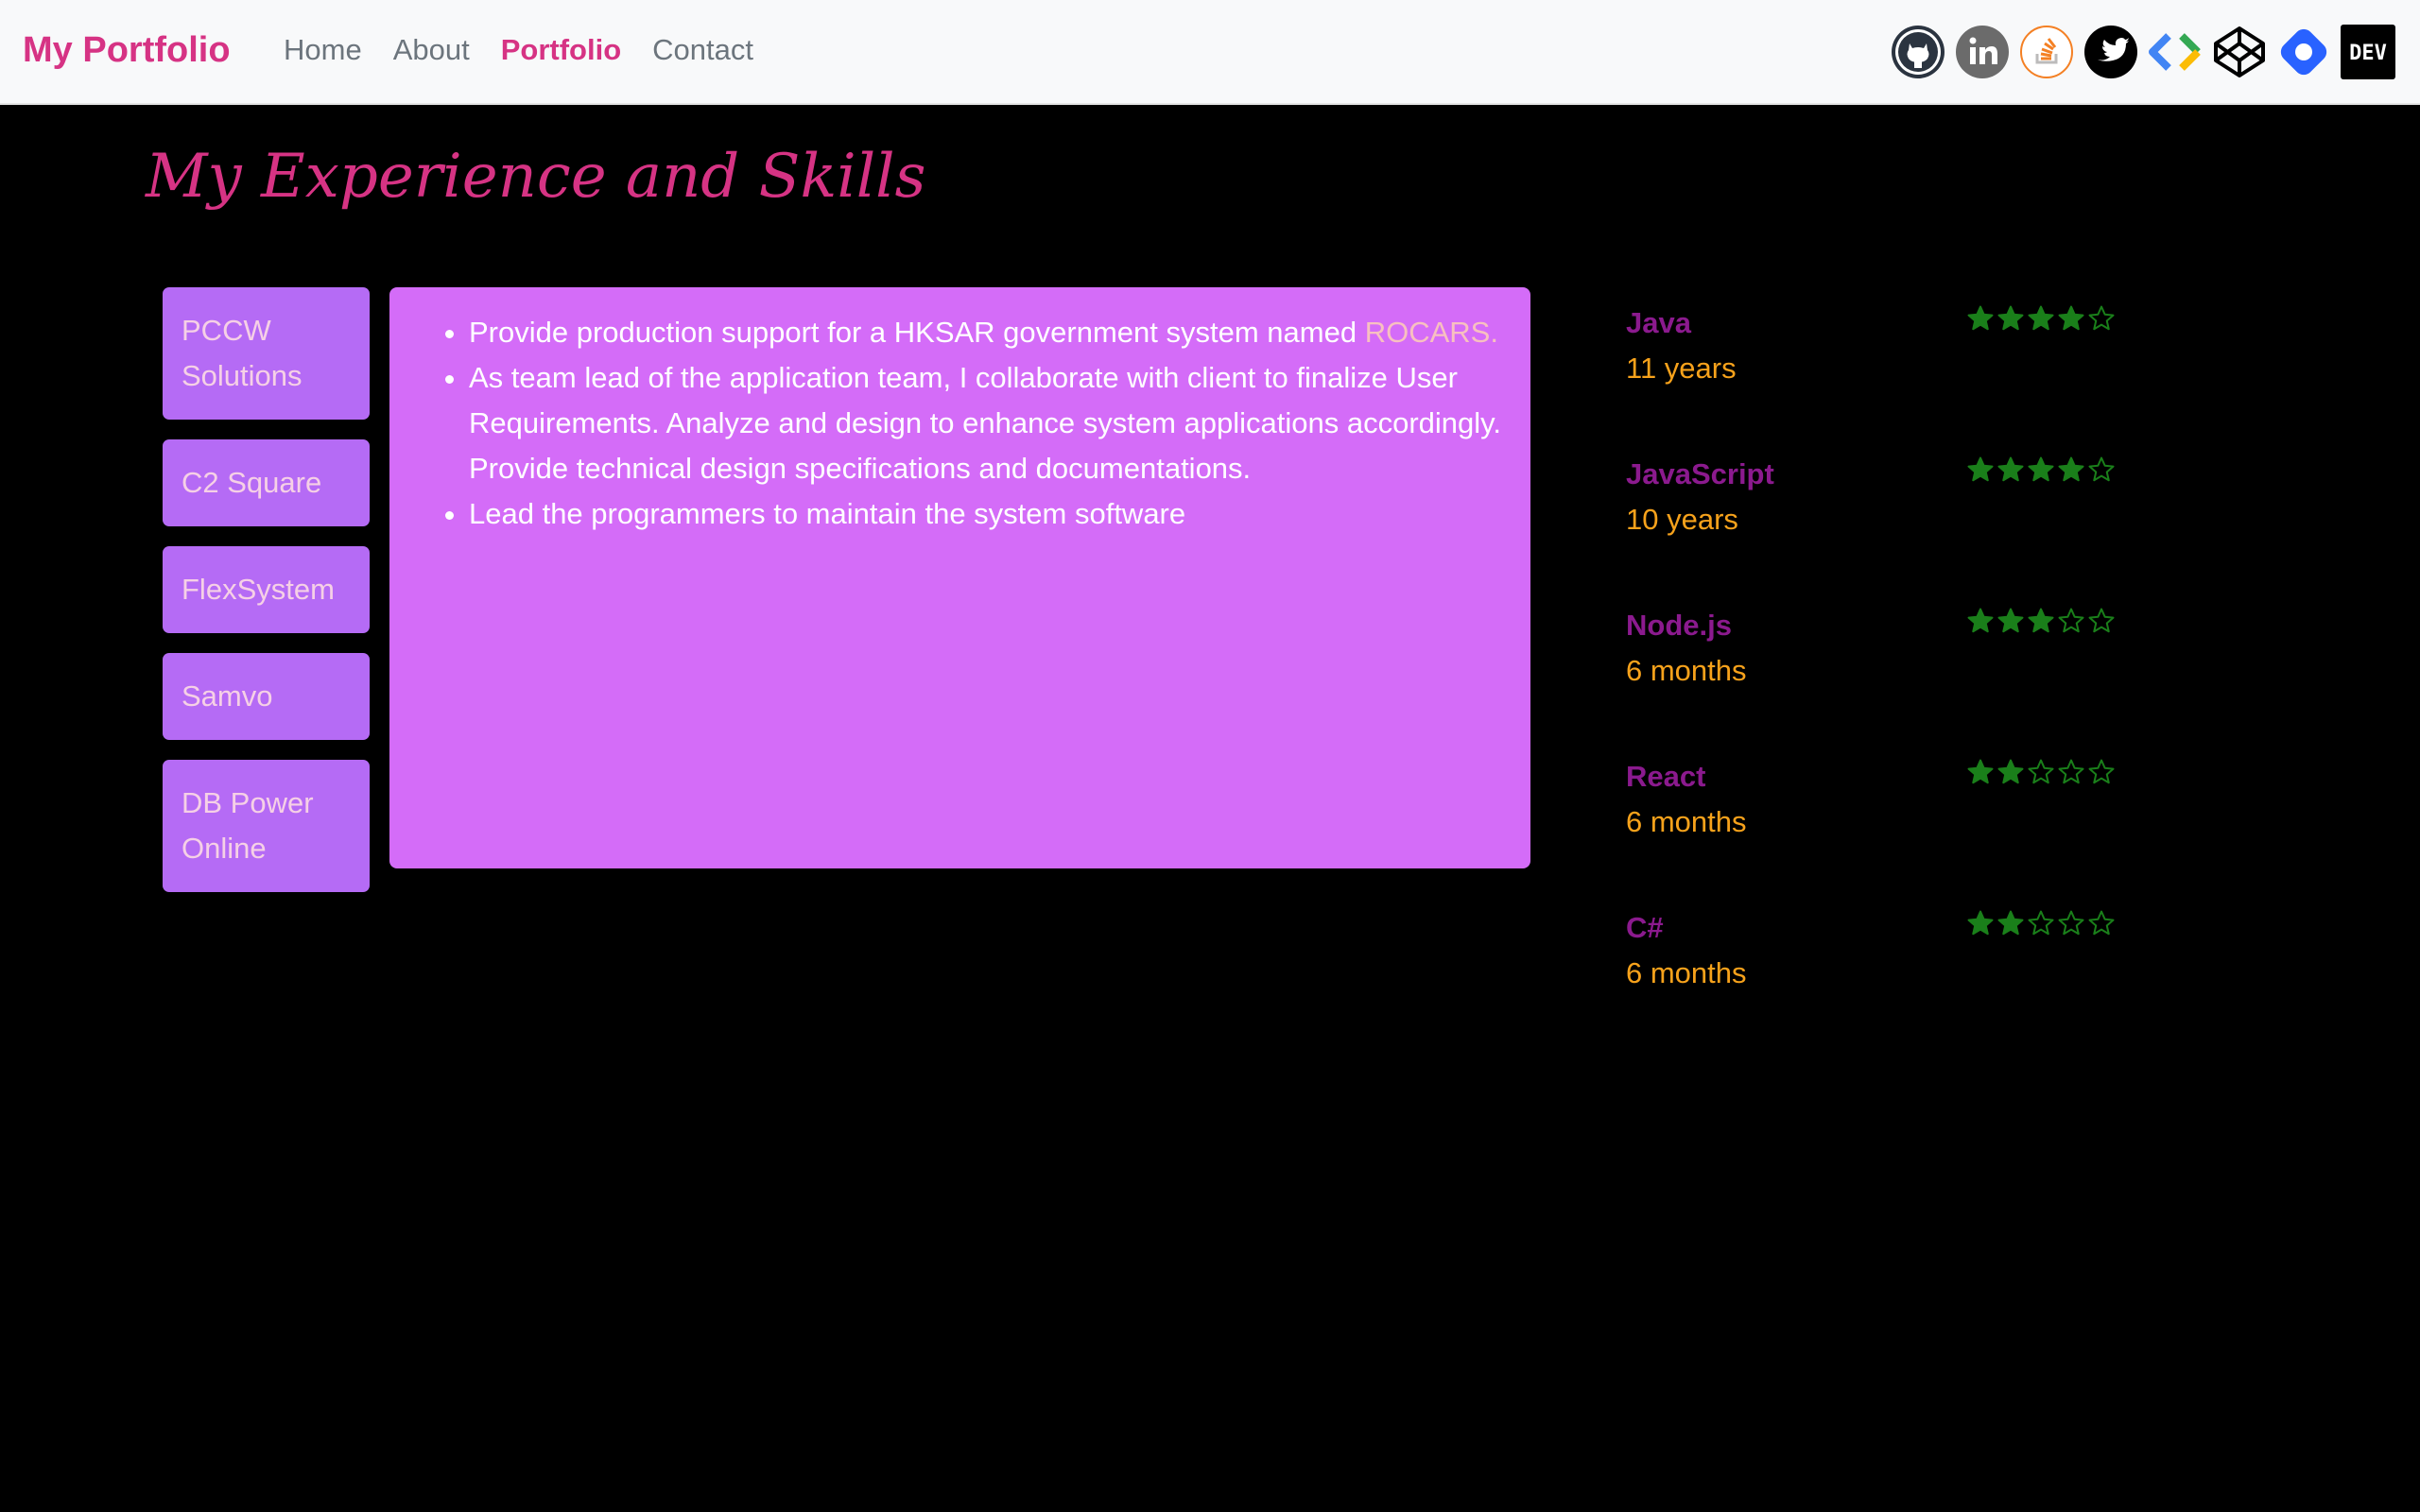 This screenshot has width=2420, height=1512. What do you see at coordinates (323, 50) in the screenshot?
I see `nav-link-home: Home` at bounding box center [323, 50].